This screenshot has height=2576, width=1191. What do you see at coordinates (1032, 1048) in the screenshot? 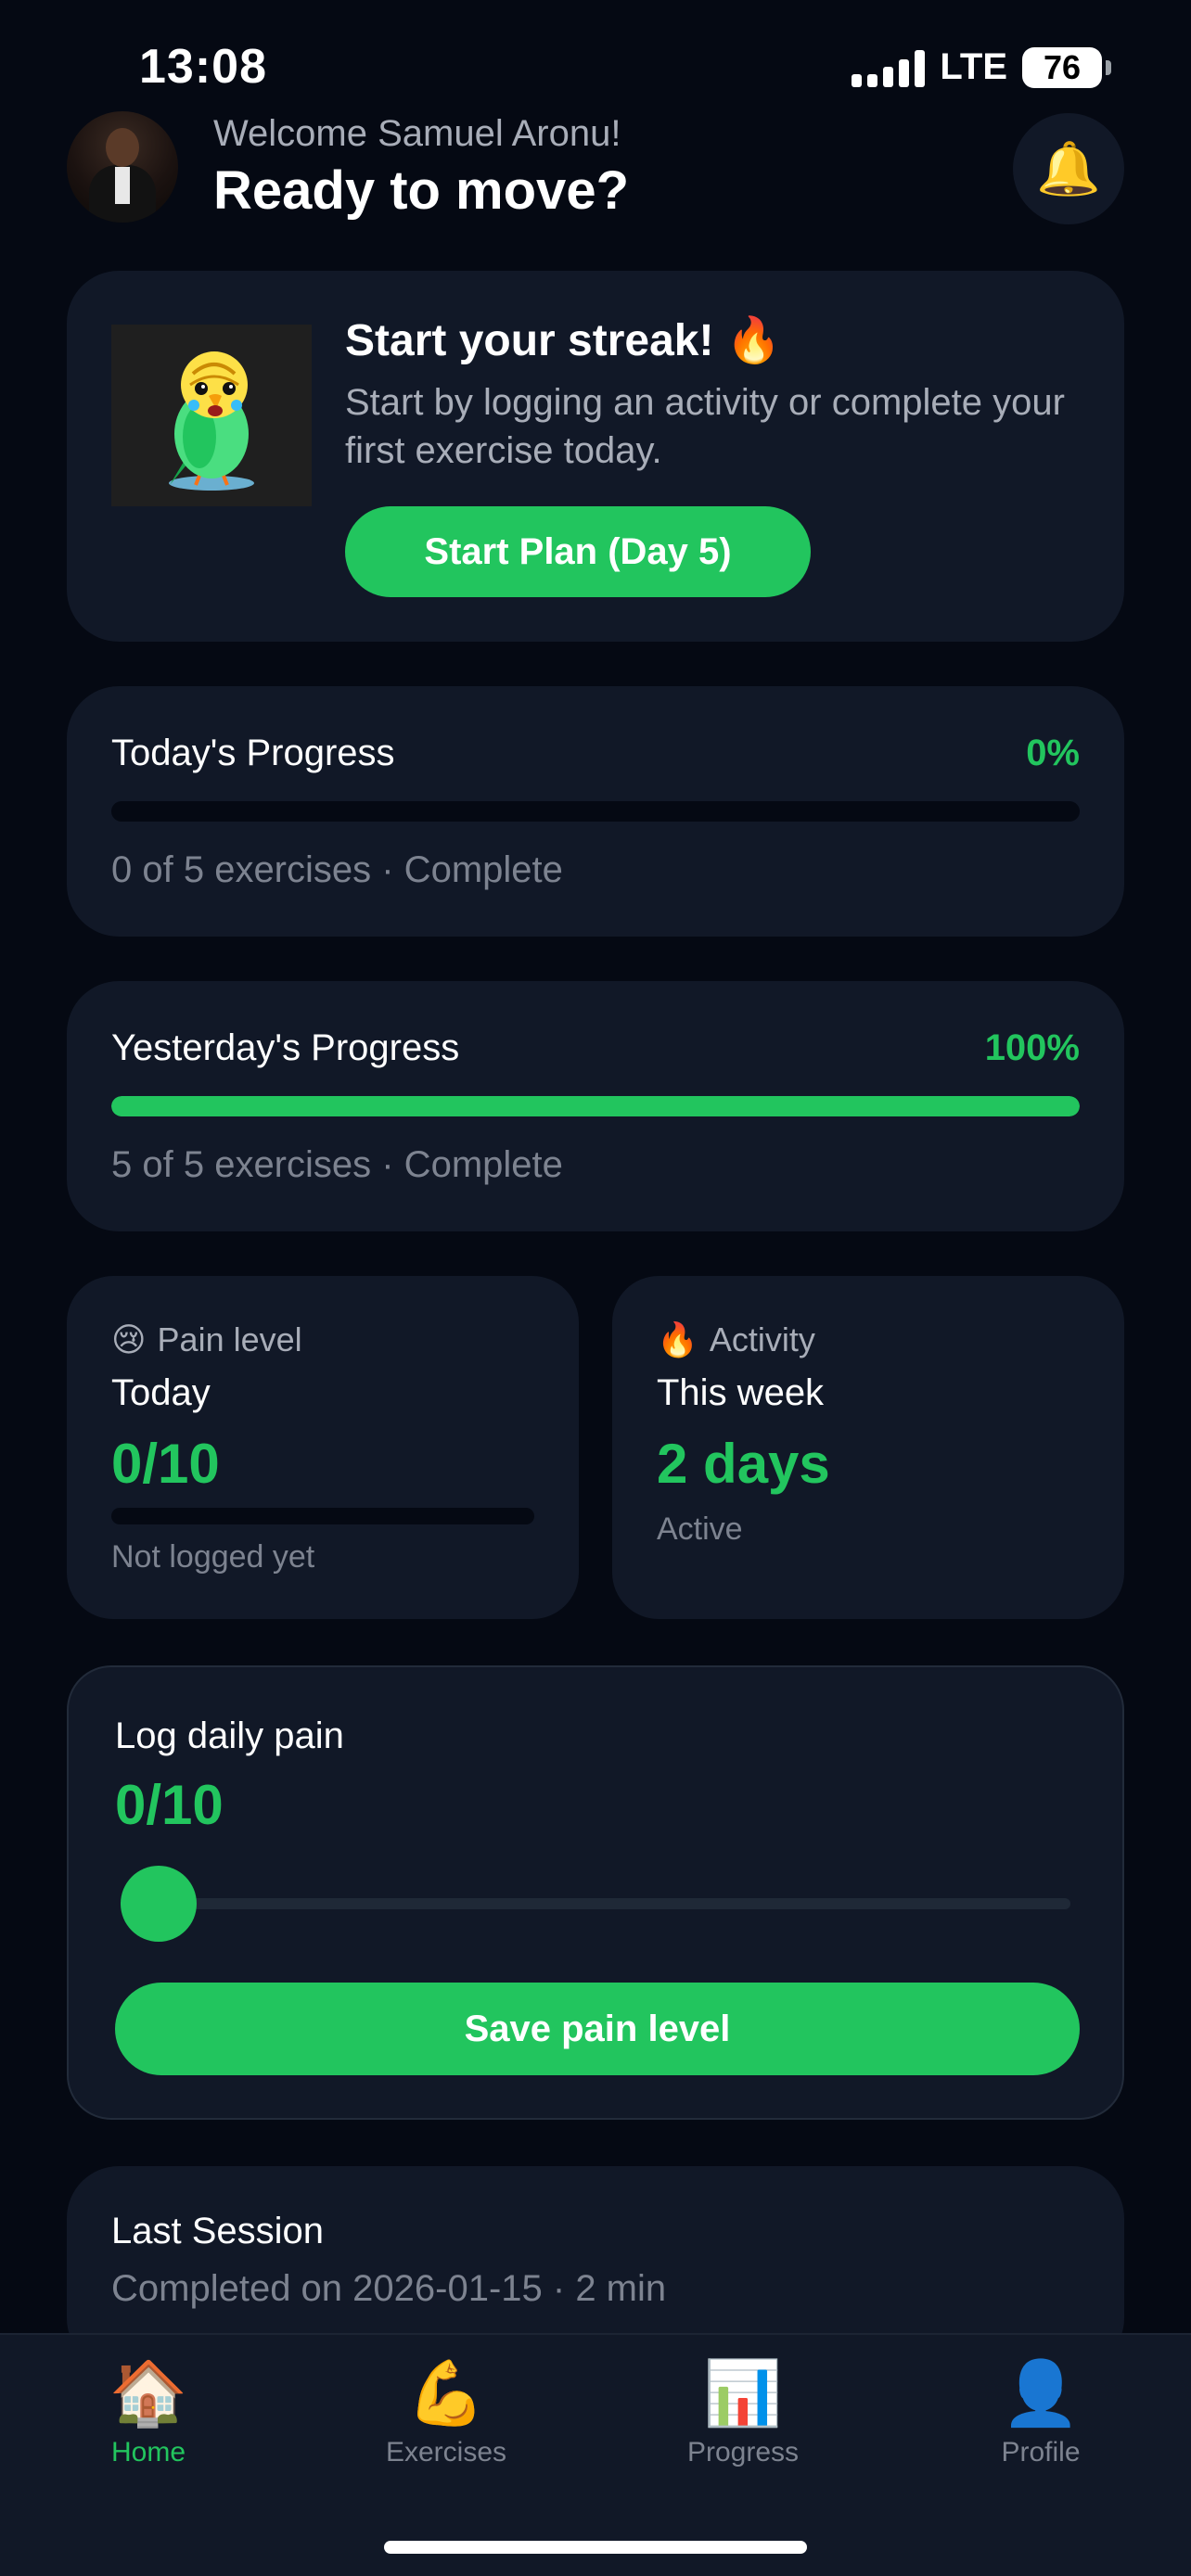
I see `yesterday-progress-percent: 100%` at bounding box center [1032, 1048].